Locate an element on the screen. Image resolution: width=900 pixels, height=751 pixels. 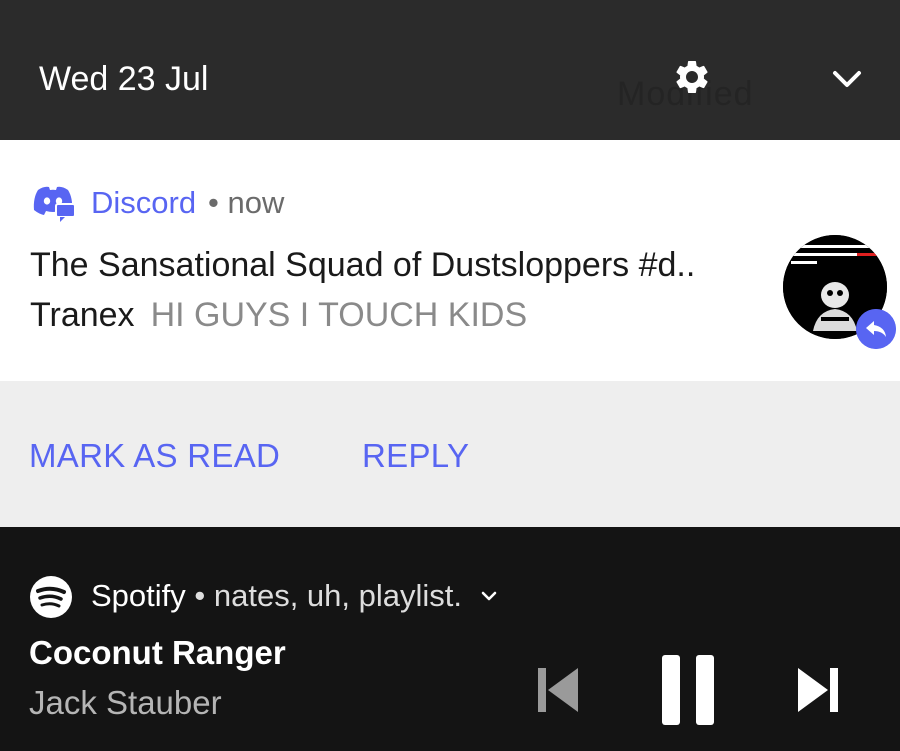
sender-name: Tranex is located at coordinates (82, 315).